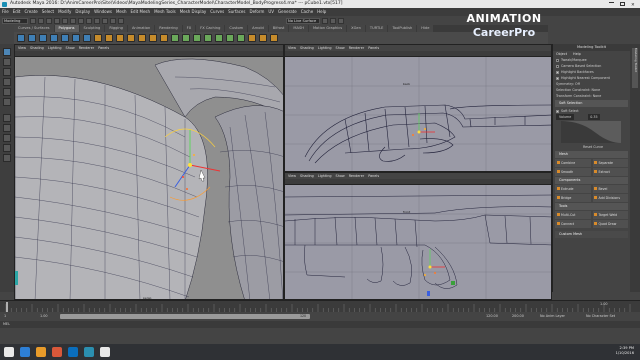  Describe the element at coordinates (89, 352) in the screenshot. I see `maya-taskbar-icon` at that location.